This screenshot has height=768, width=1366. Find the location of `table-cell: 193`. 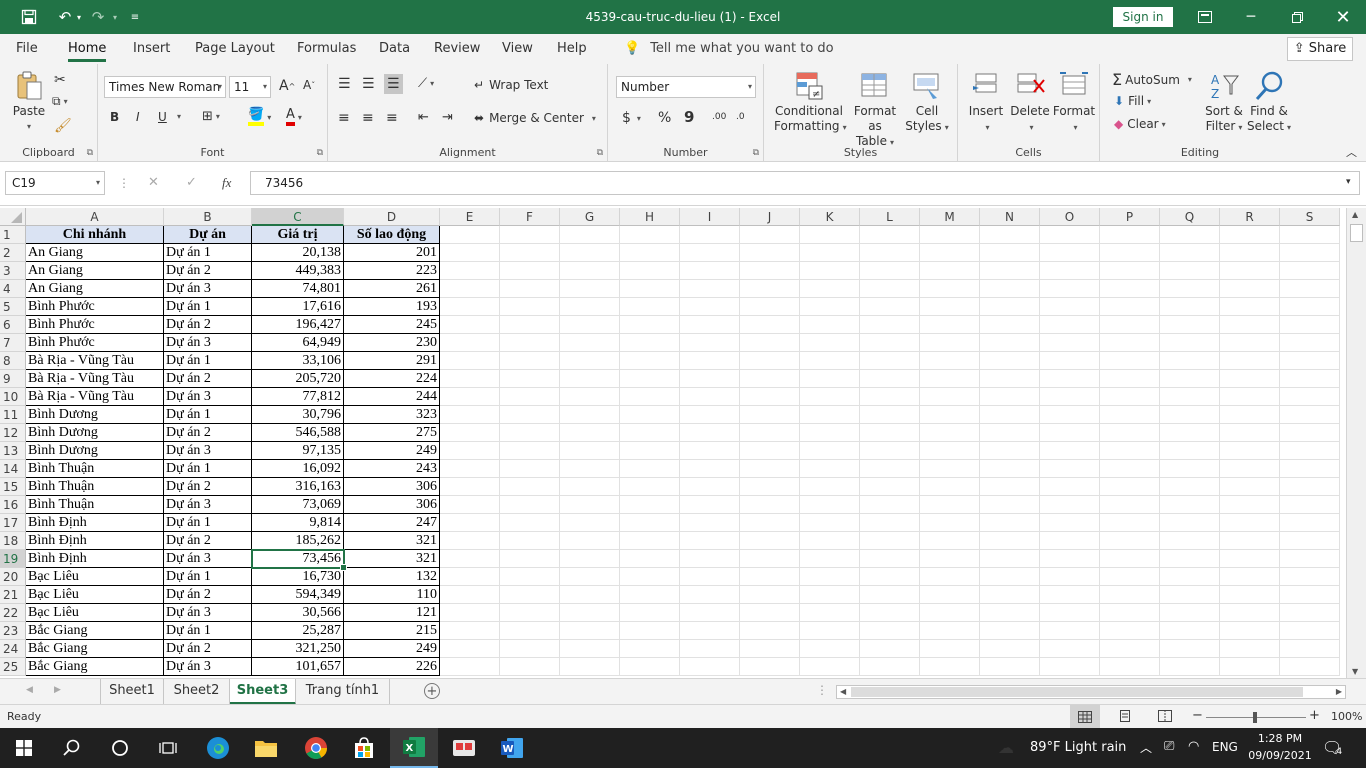

table-cell: 193 is located at coordinates (392, 307).